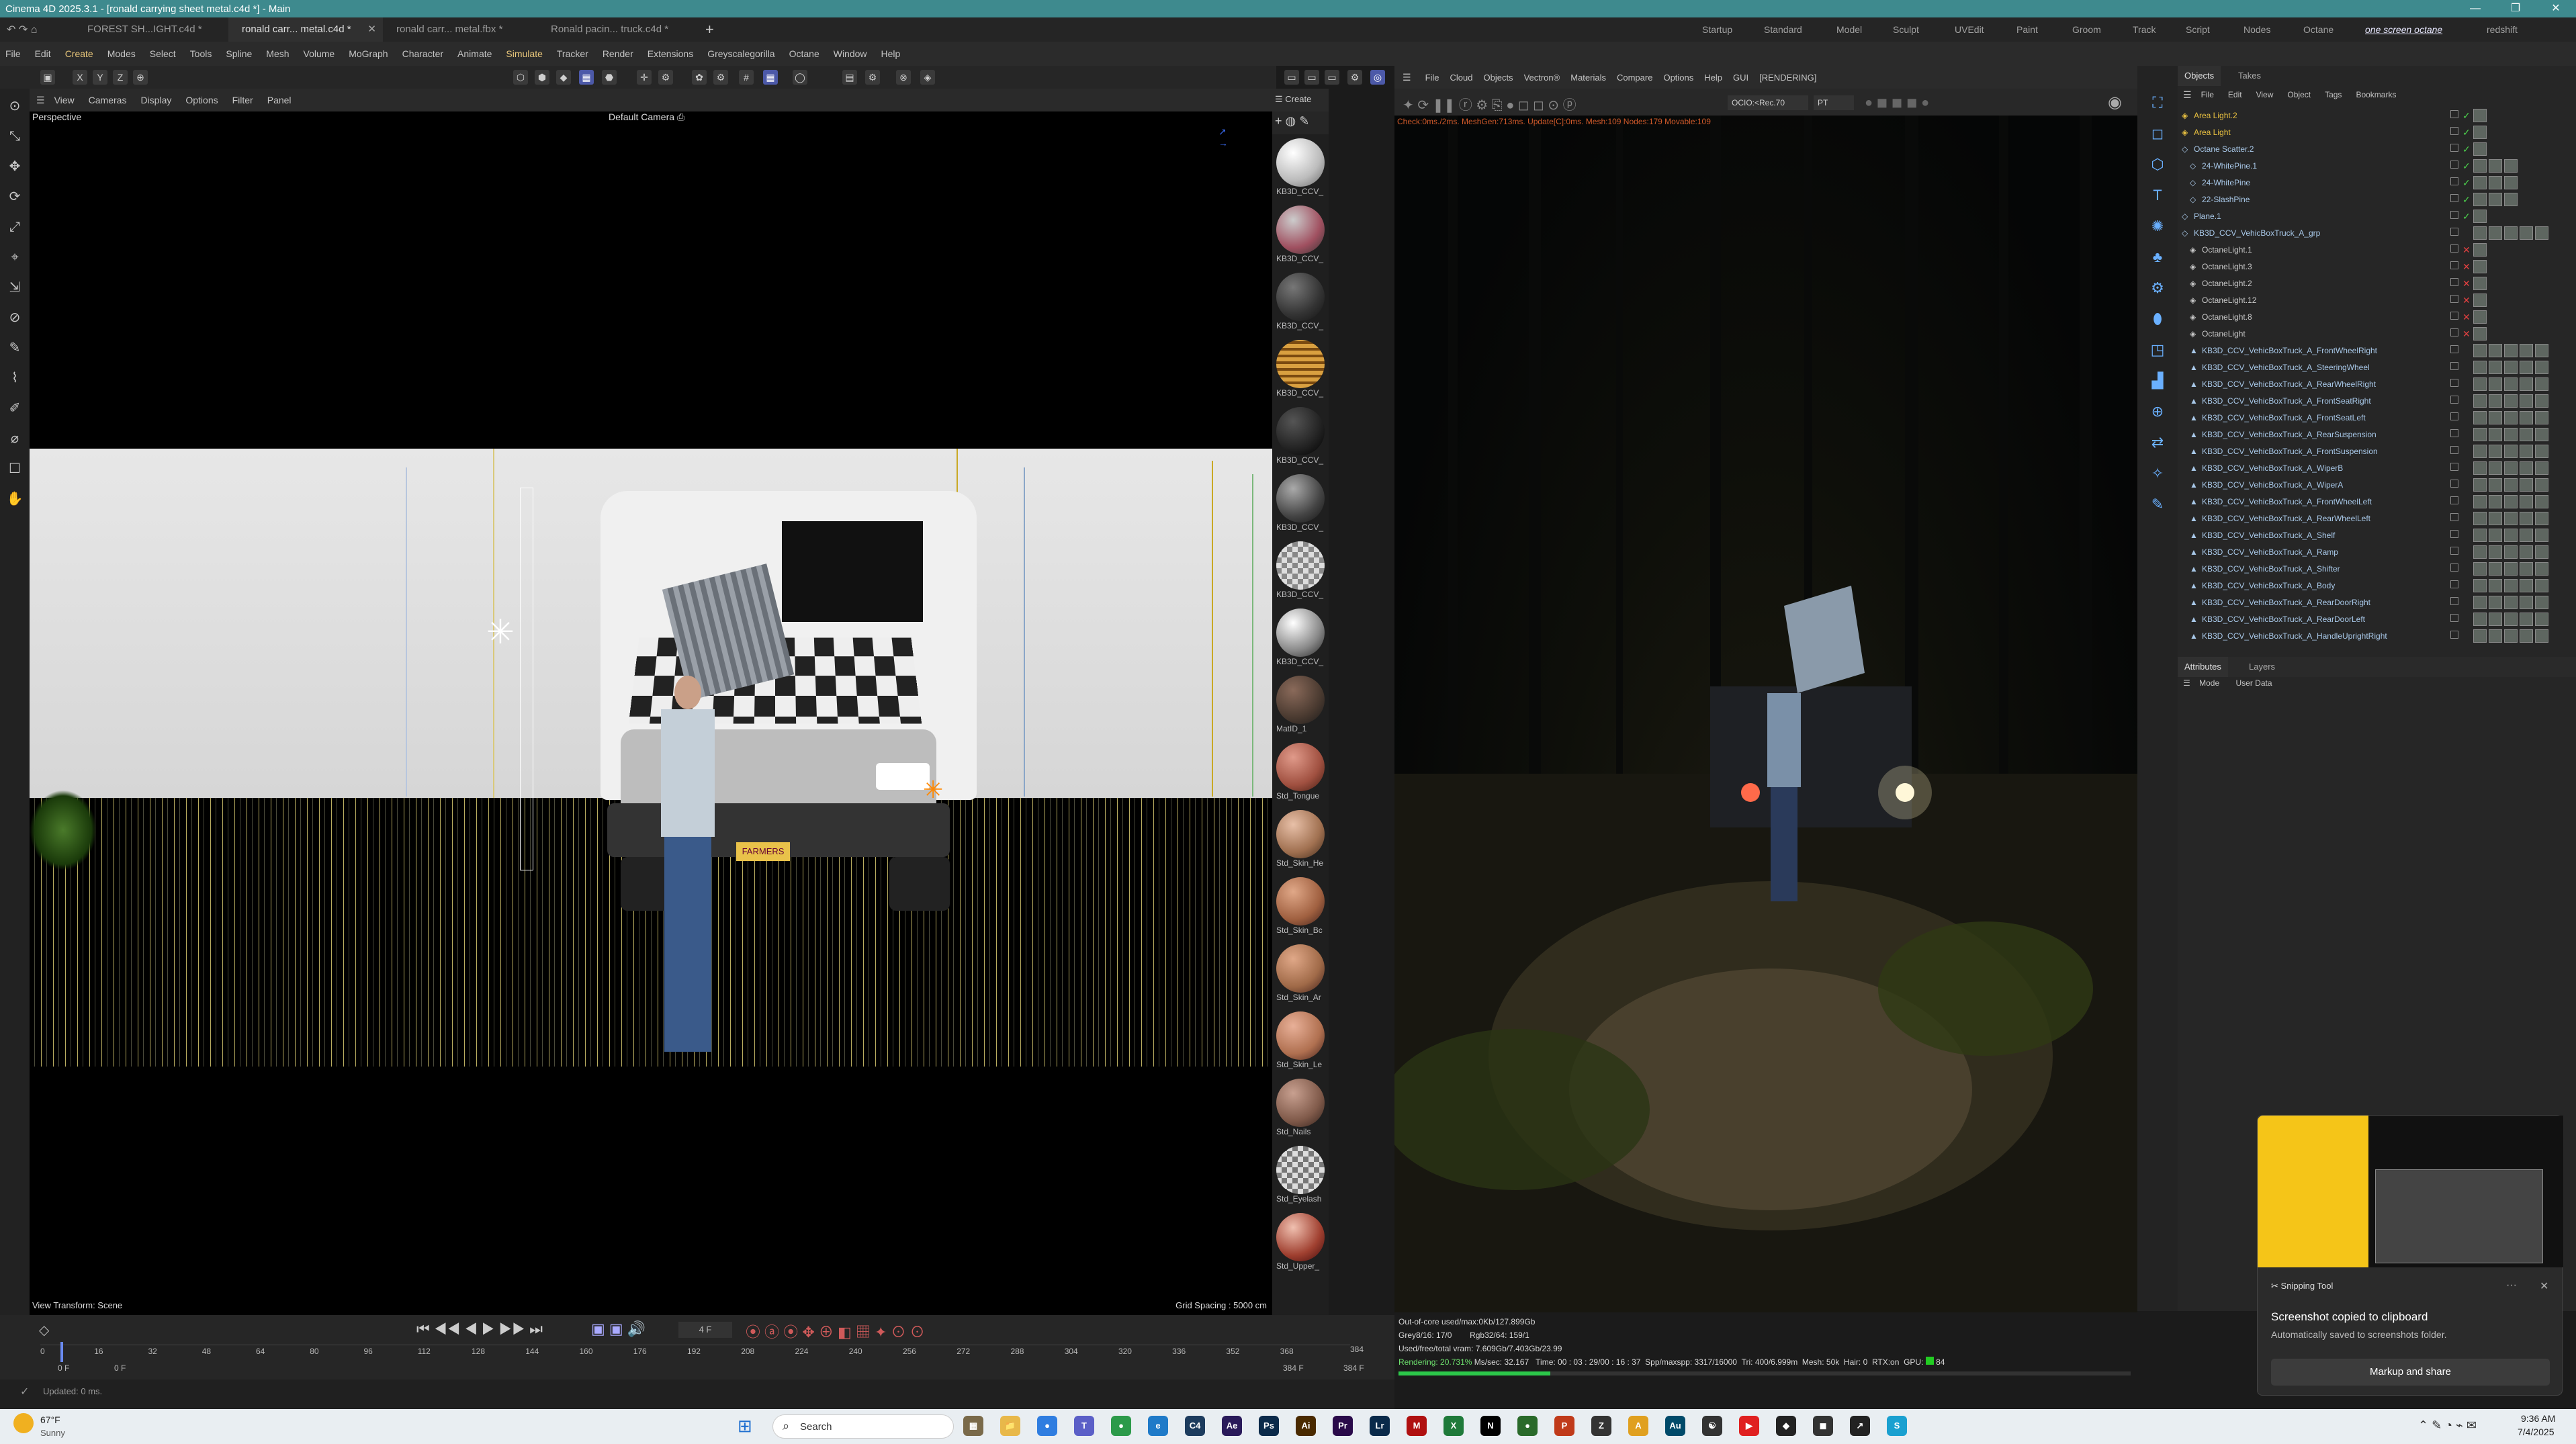  I want to click on layout-script: Script, so click(2198, 30).